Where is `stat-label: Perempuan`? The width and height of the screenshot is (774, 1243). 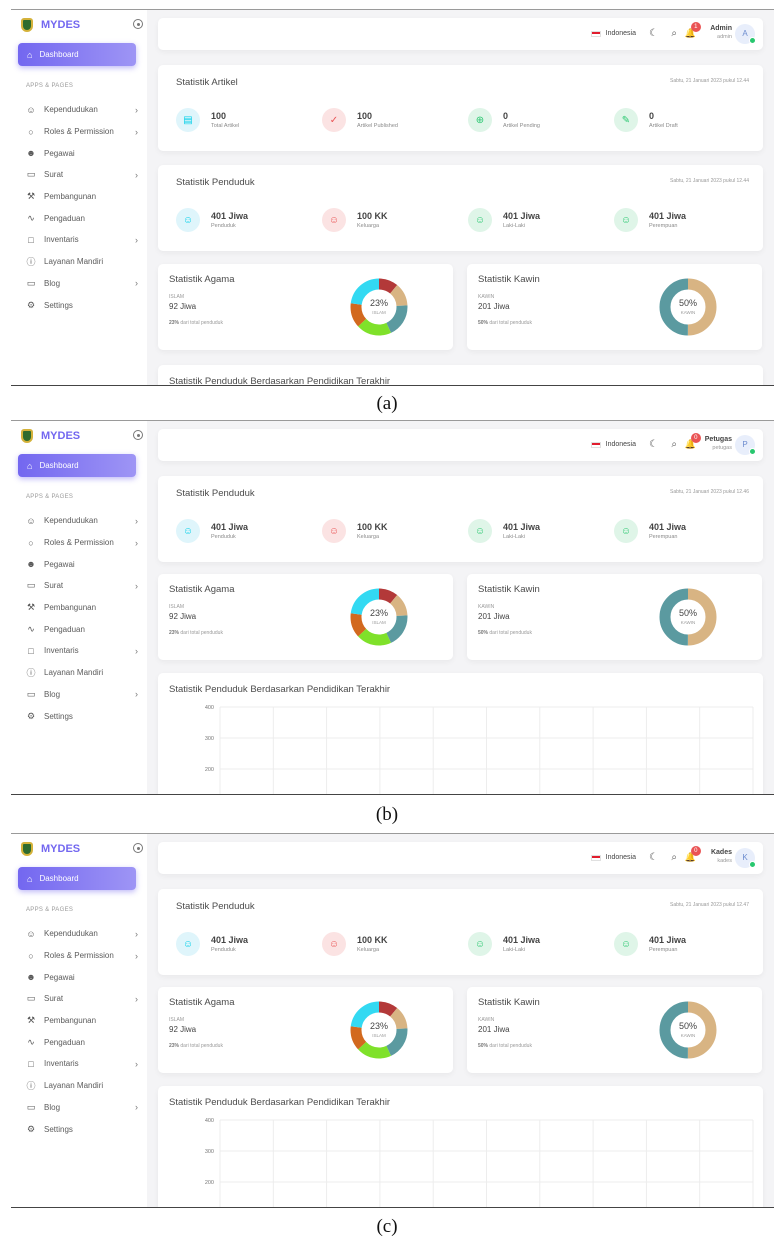 stat-label: Perempuan is located at coordinates (663, 226).